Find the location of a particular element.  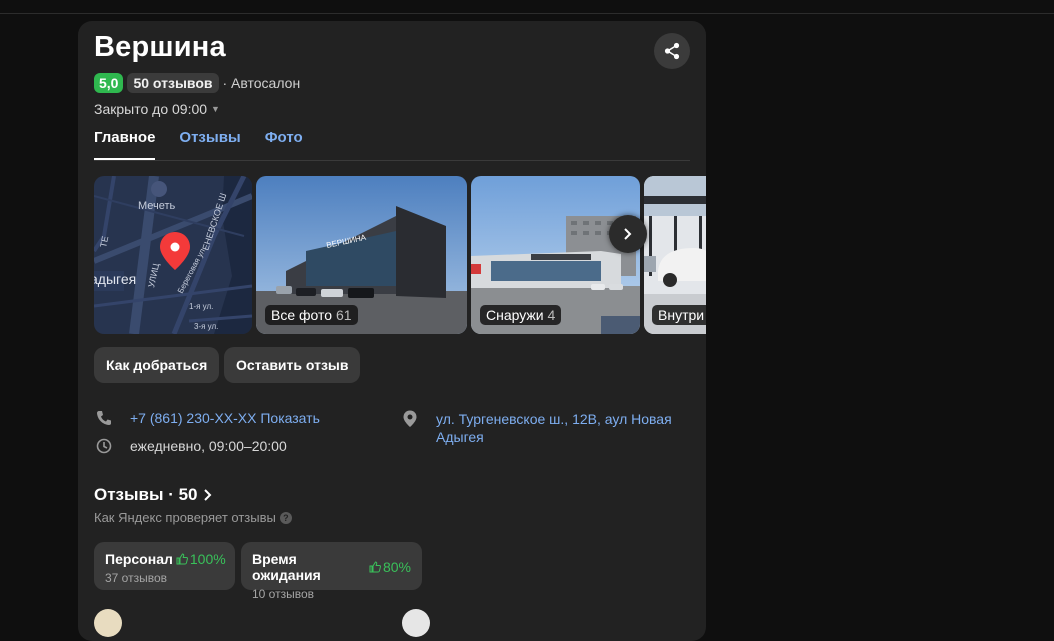

gallery-inside-label: Внутри is located at coordinates (679, 315).